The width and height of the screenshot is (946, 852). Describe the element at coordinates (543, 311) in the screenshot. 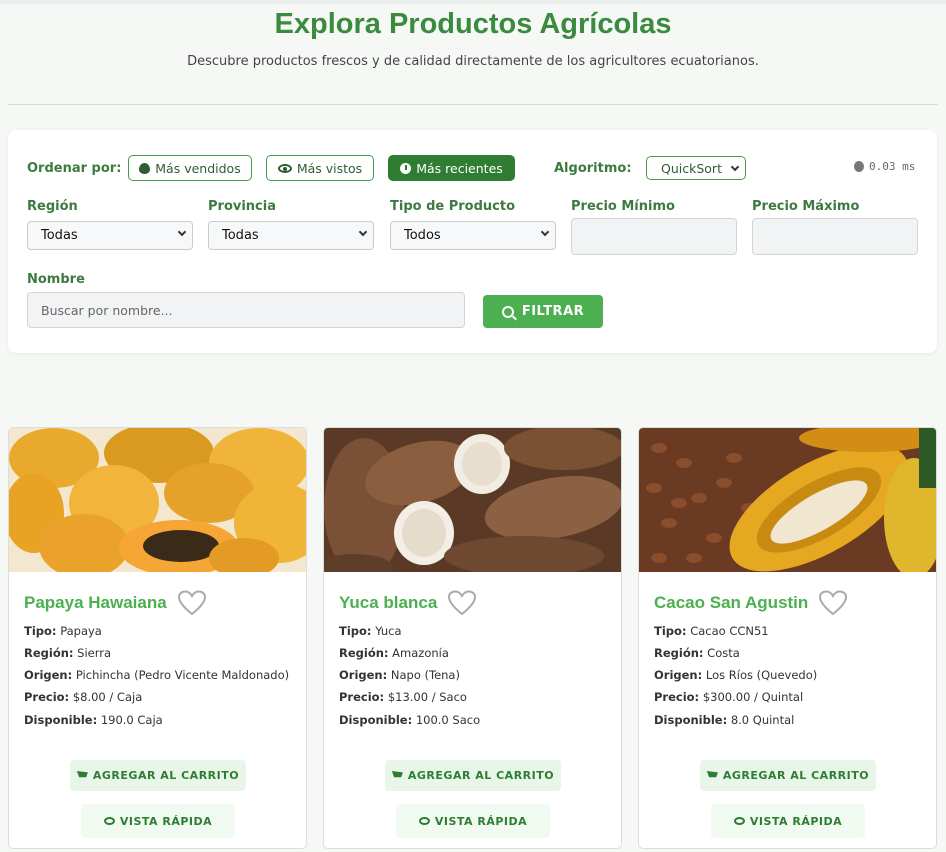

I see `filter-button: FILTRAR` at that location.